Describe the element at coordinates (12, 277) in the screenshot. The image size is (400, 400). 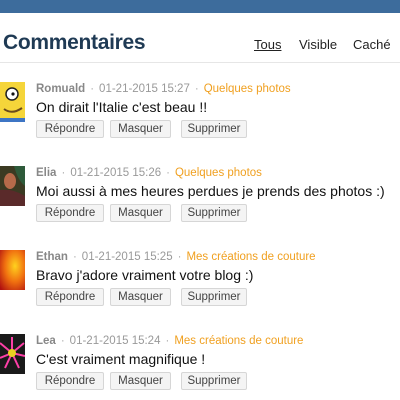
I see `orange-red-abstract-avatar` at that location.